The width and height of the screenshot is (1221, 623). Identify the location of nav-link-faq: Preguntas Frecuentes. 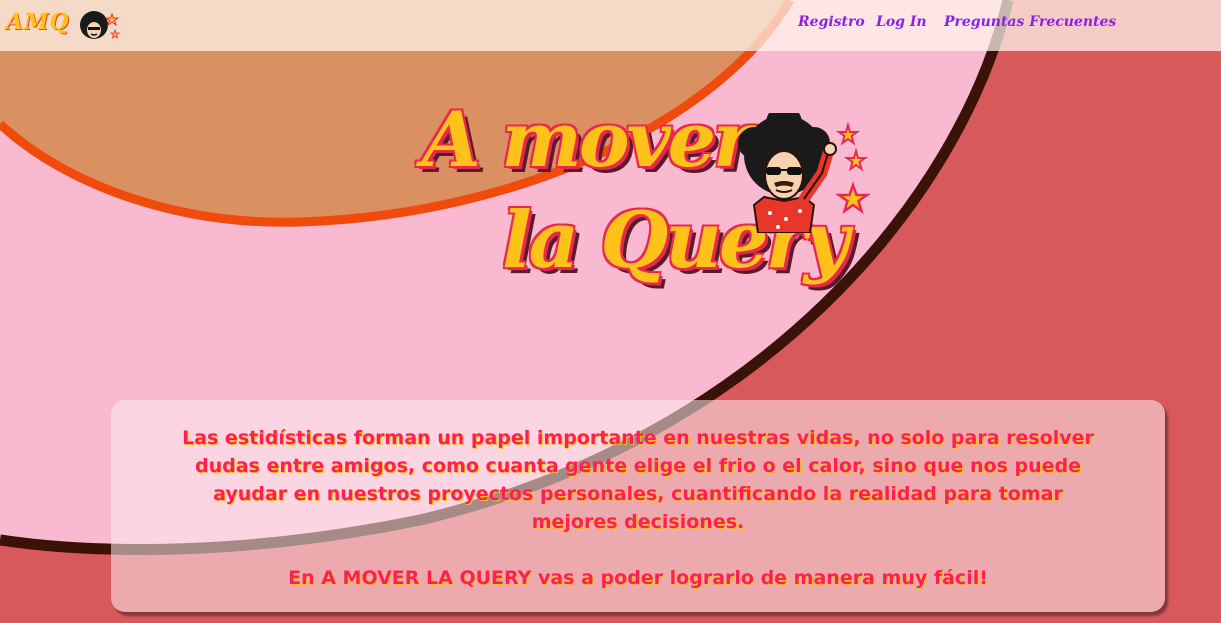
(1030, 22).